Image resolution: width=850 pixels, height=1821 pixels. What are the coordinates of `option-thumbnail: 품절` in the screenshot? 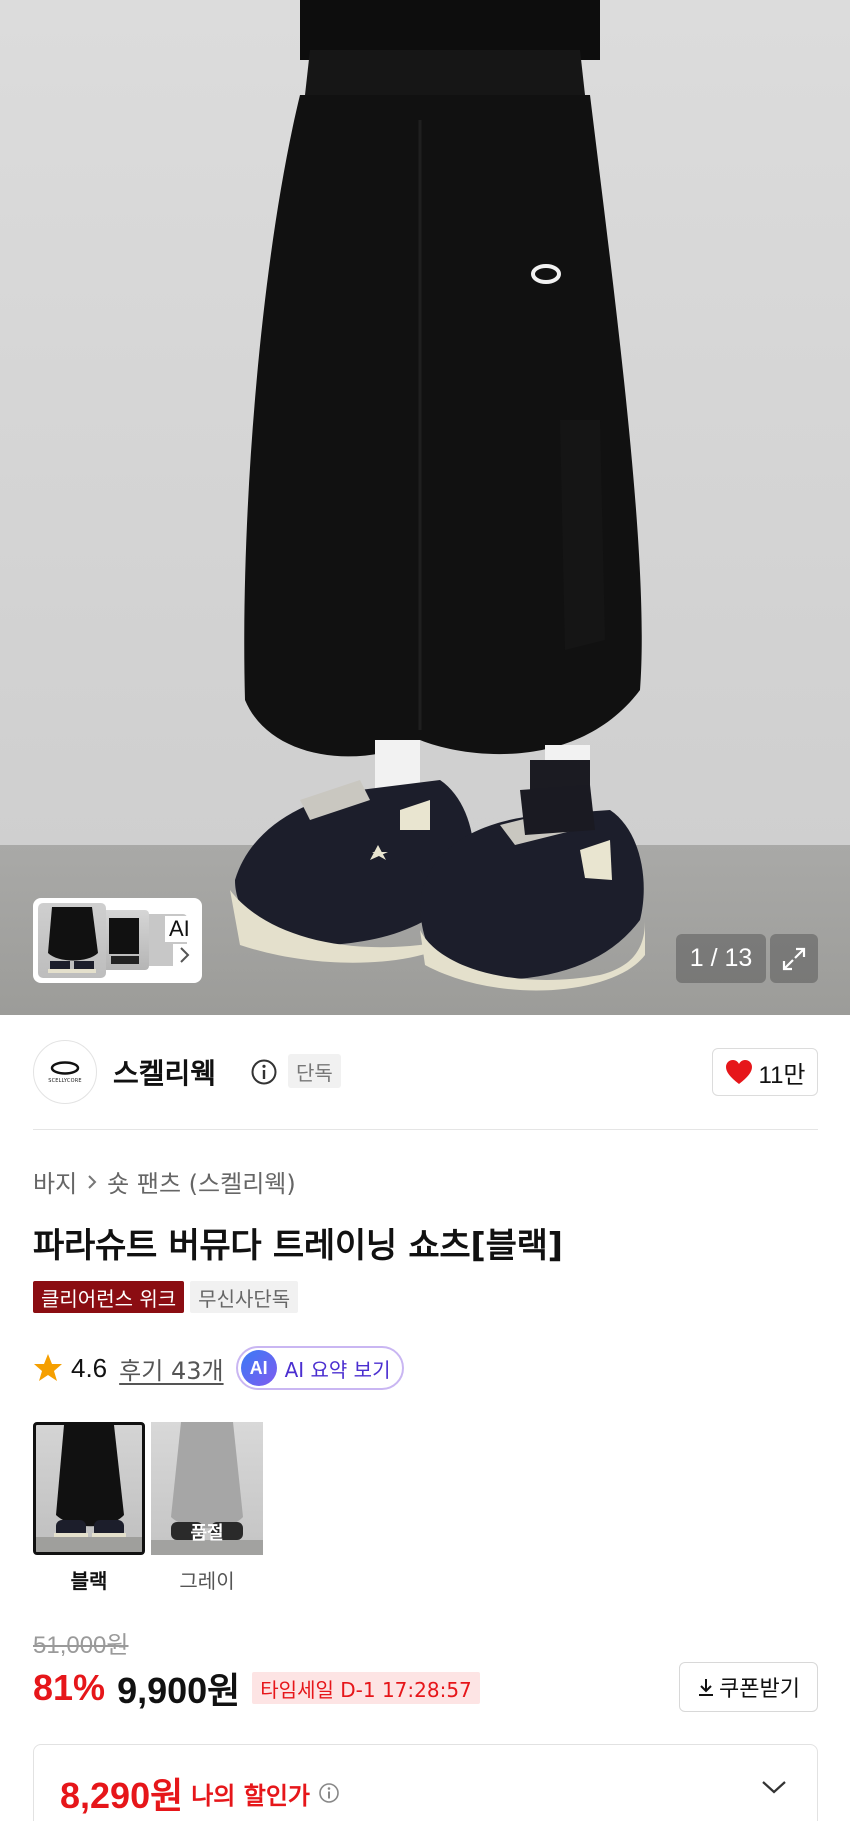 It's located at (207, 1488).